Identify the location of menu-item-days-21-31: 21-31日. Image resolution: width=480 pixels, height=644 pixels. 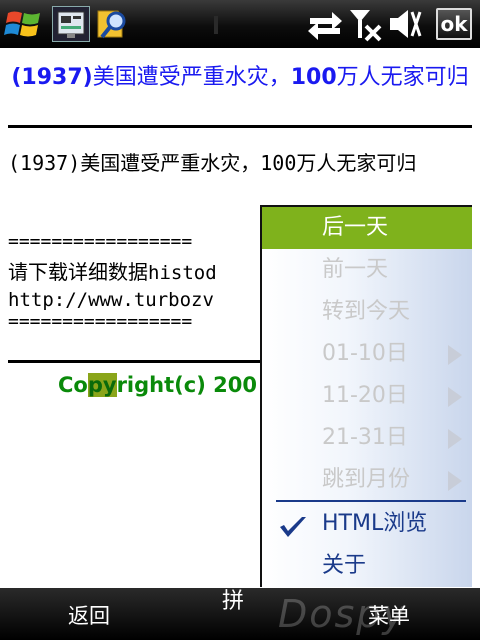
(367, 438).